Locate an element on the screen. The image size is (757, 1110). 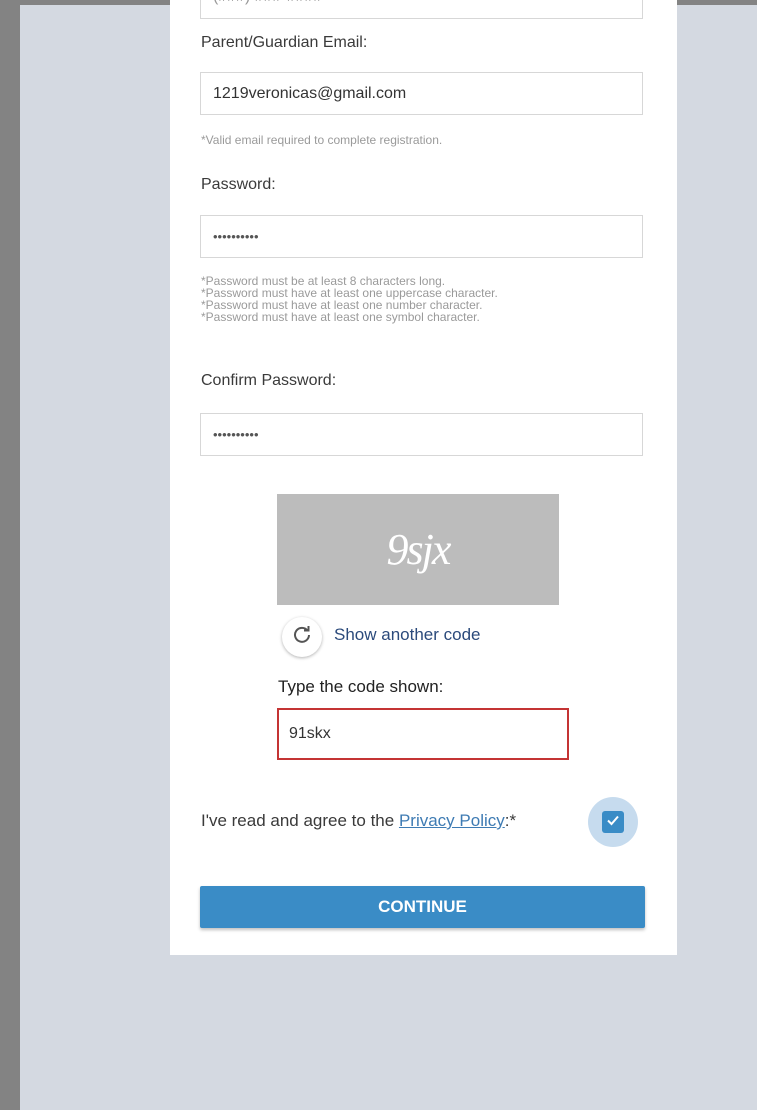
phone-field: (###) ###-#### is located at coordinates (421, 9).